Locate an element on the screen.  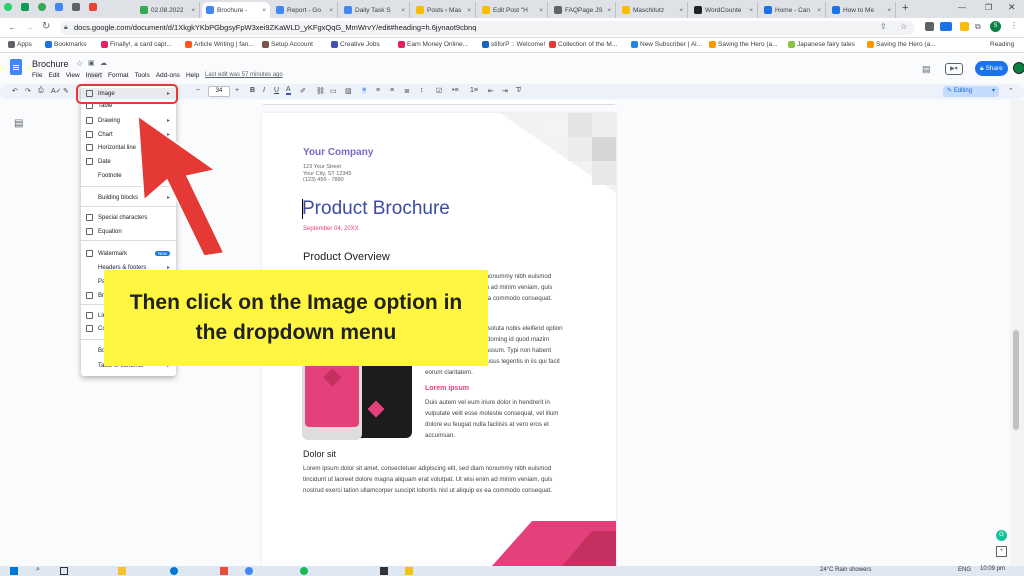
highlight-icon: ✐ is located at coordinates (303, 91).